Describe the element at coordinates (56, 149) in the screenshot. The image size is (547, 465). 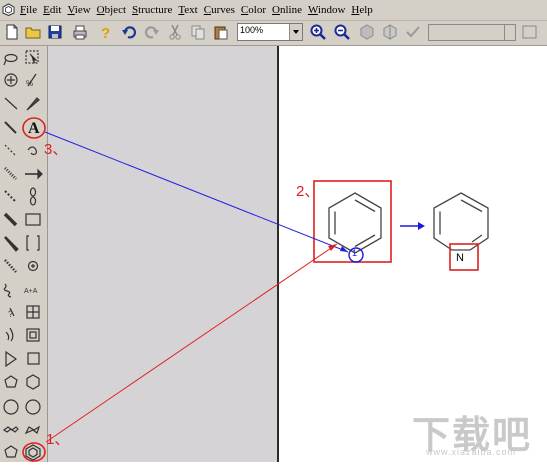
I see `step-3-label: 3、` at that location.